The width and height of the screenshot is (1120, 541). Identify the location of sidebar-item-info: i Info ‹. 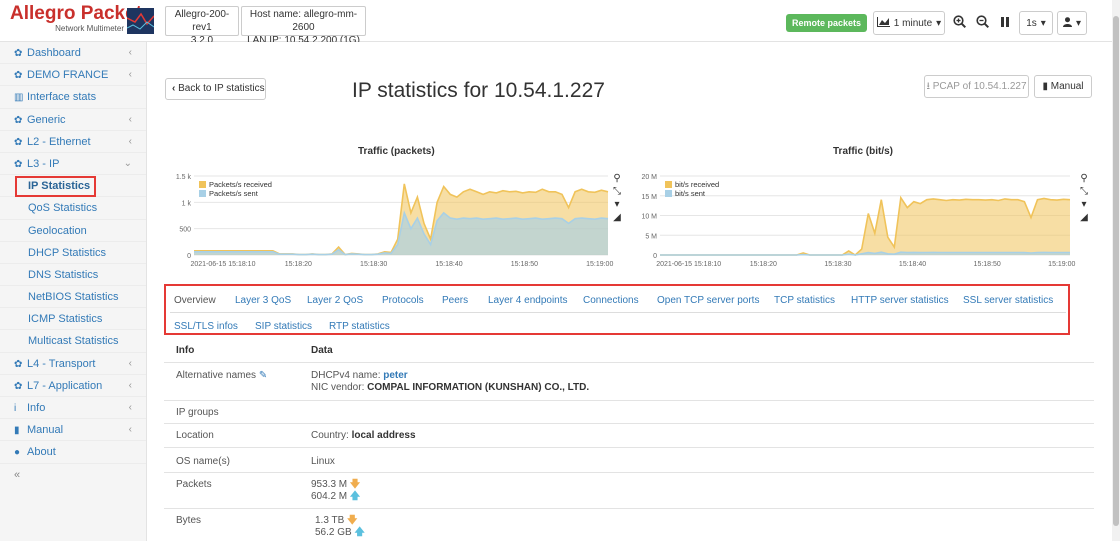
(73, 408).